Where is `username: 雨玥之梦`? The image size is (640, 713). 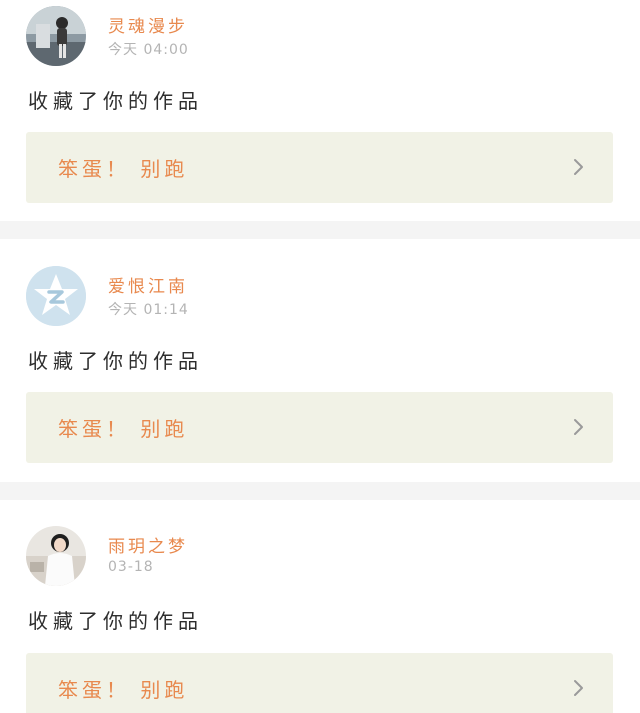 username: 雨玥之梦 is located at coordinates (148, 544).